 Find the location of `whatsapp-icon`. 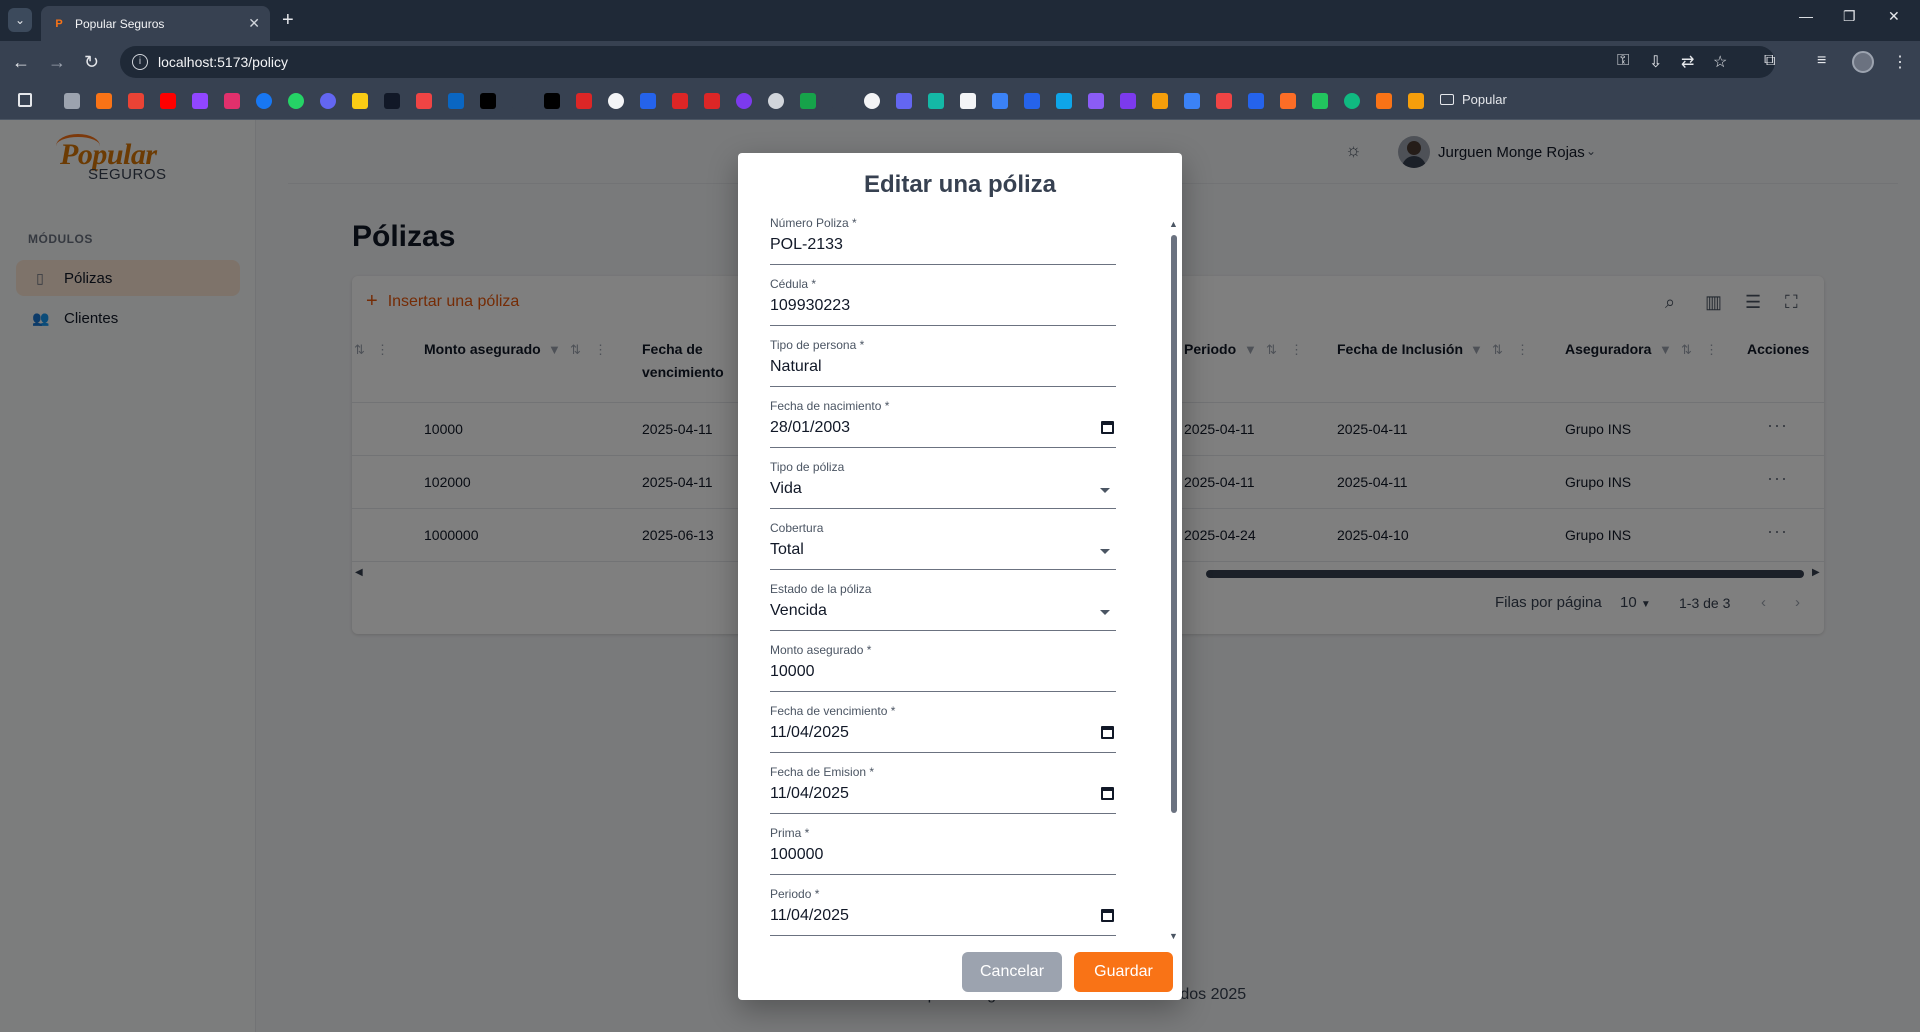

whatsapp-icon is located at coordinates (296, 101).